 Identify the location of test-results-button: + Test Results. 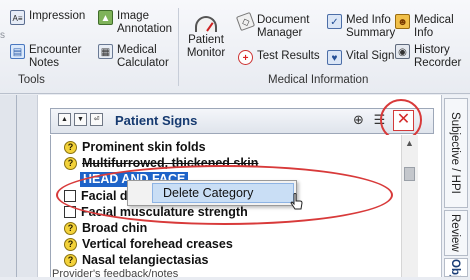
(279, 57).